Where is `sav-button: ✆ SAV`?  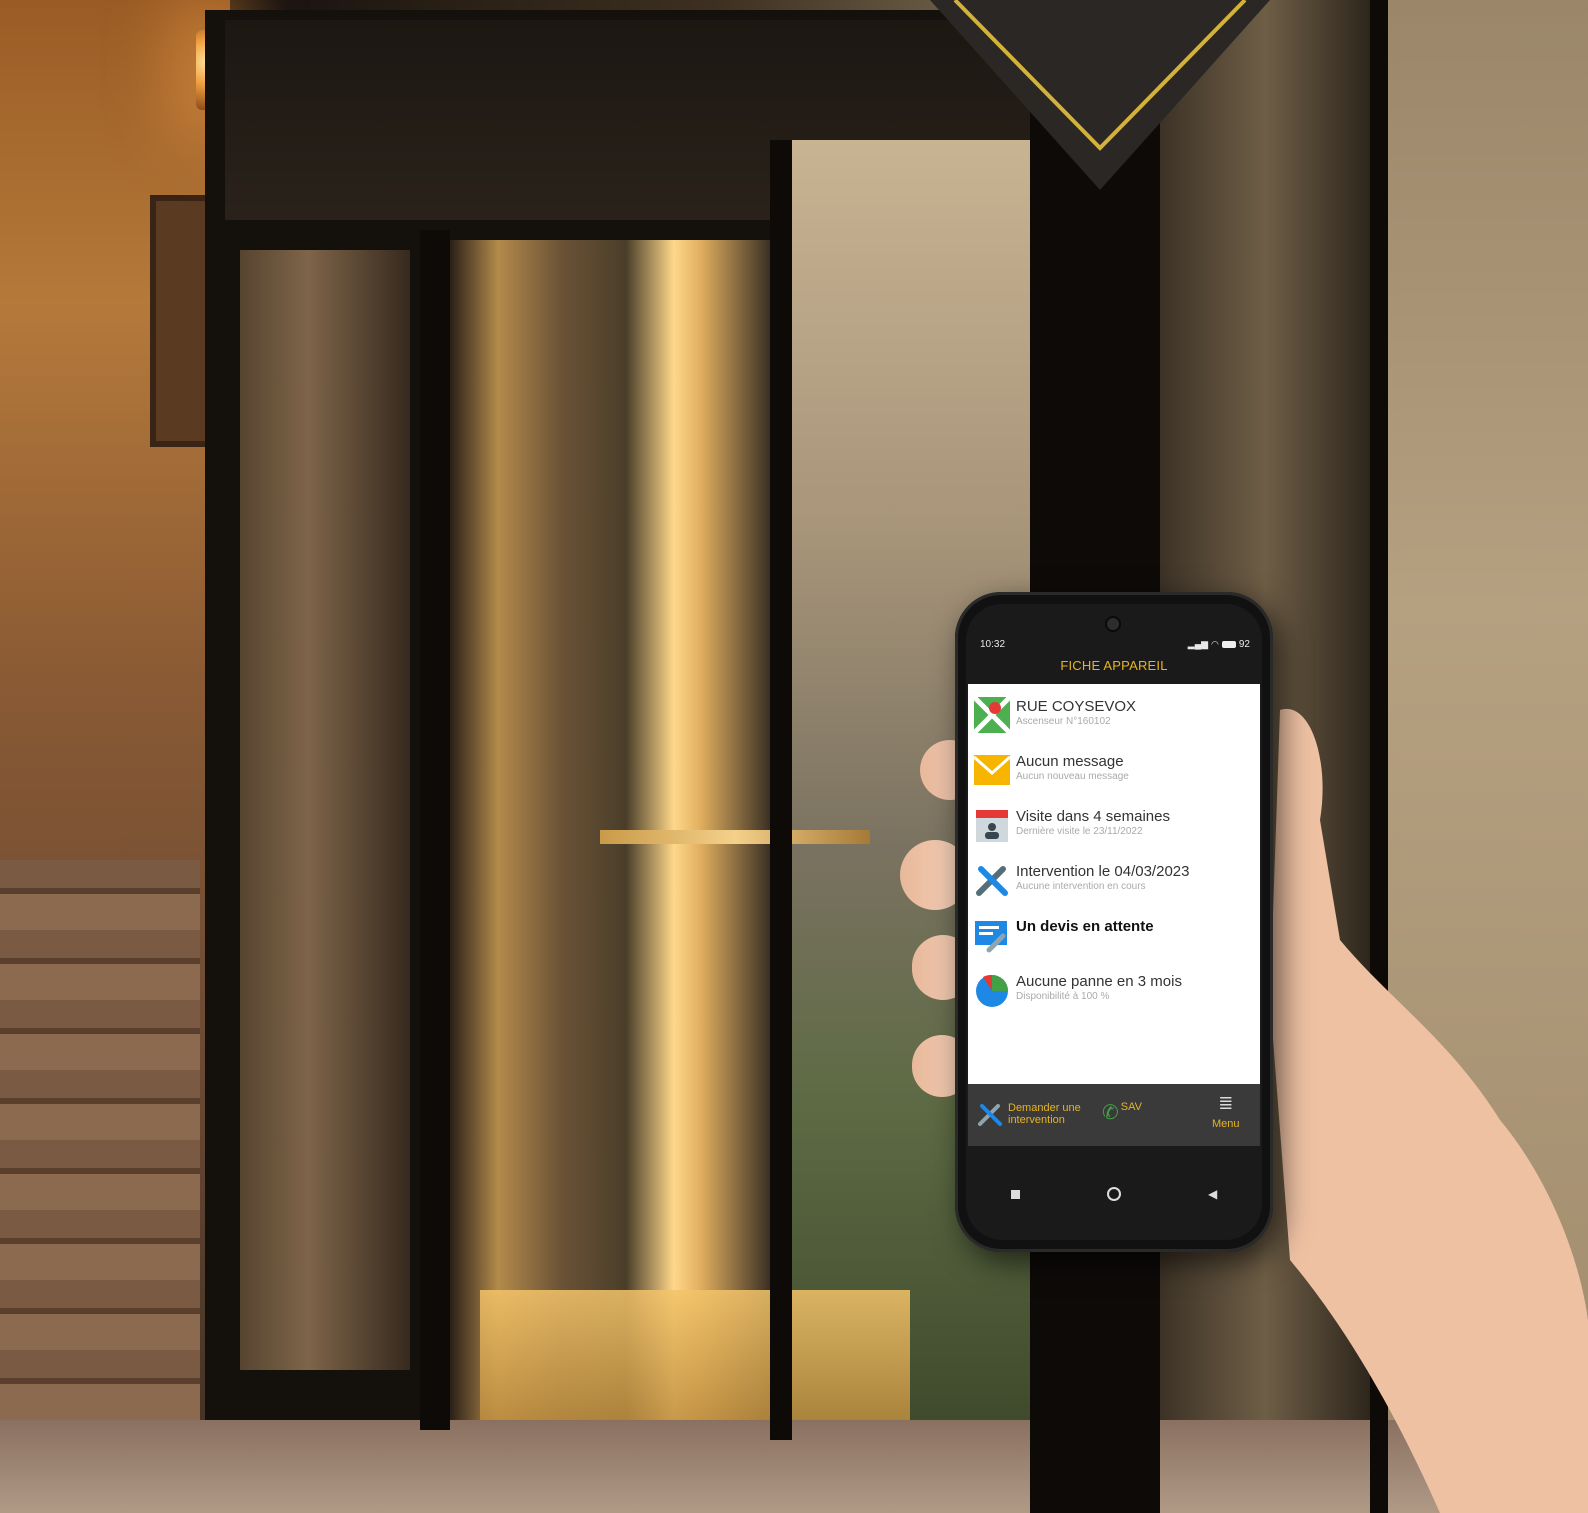 sav-button: ✆ SAV is located at coordinates (1122, 1112).